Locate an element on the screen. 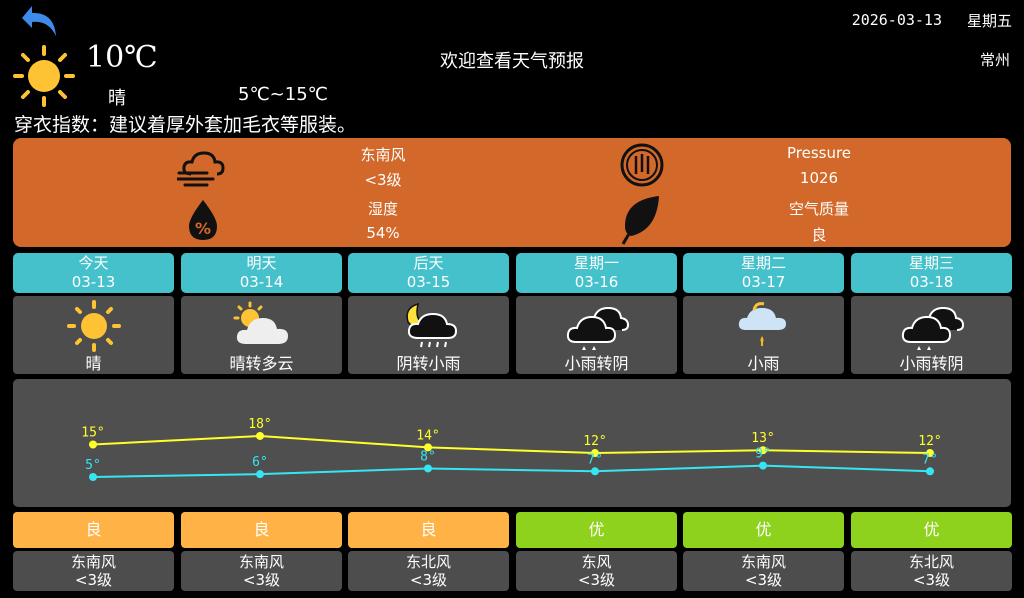 The width and height of the screenshot is (1024, 598). day-name: 星期一 is located at coordinates (596, 263).